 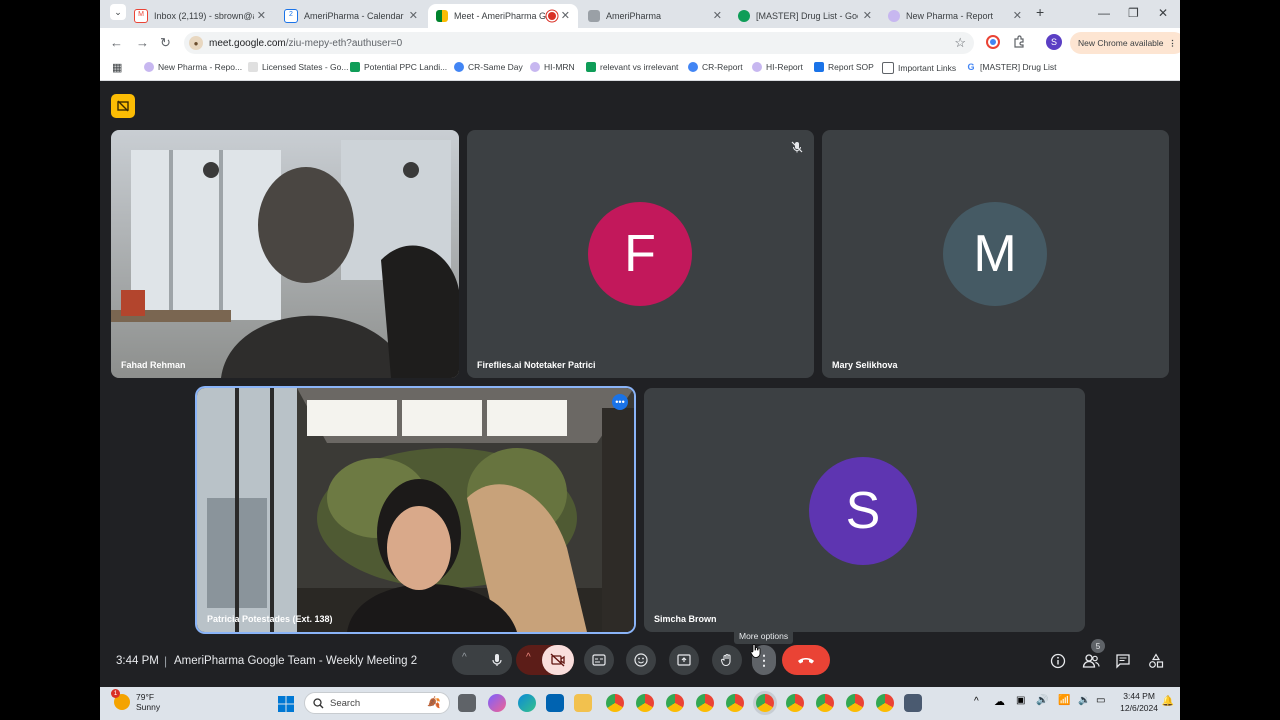 What do you see at coordinates (415, 510) in the screenshot?
I see `participant-tile-patricia: ••• Patricia Potestades (Ext. 138)` at bounding box center [415, 510].